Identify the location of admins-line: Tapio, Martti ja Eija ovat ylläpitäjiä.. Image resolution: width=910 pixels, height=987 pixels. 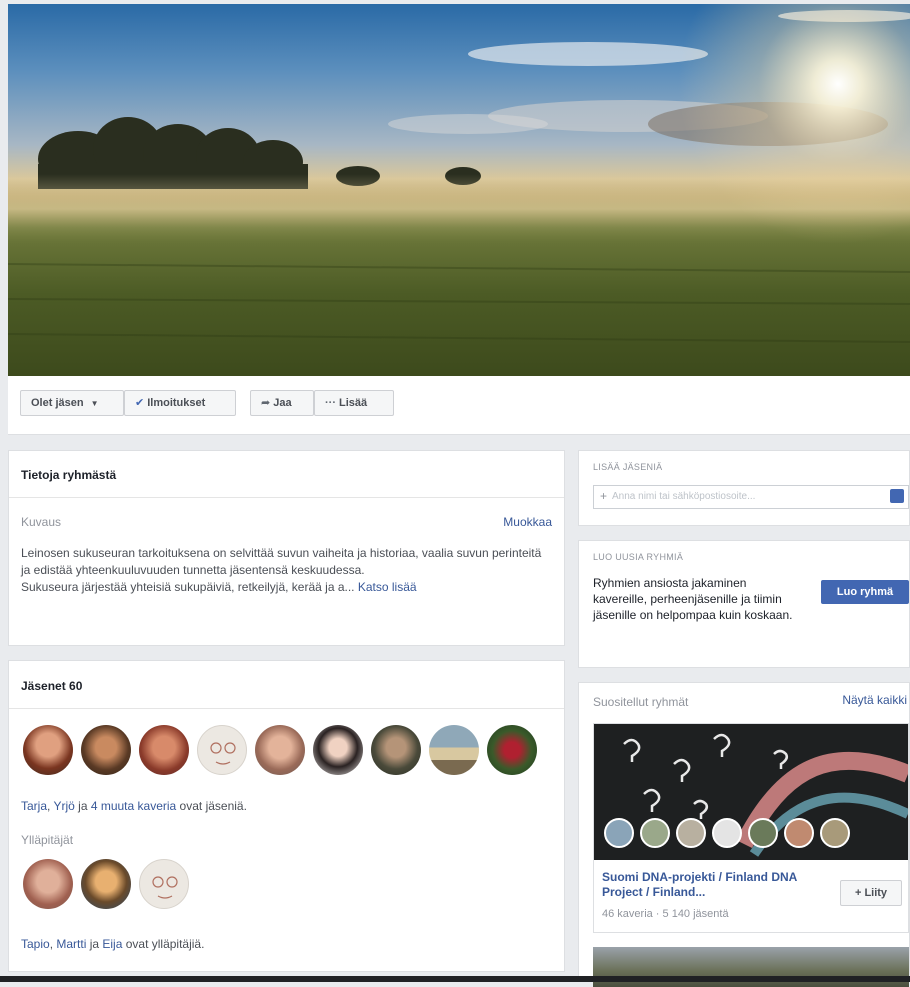
(112, 944).